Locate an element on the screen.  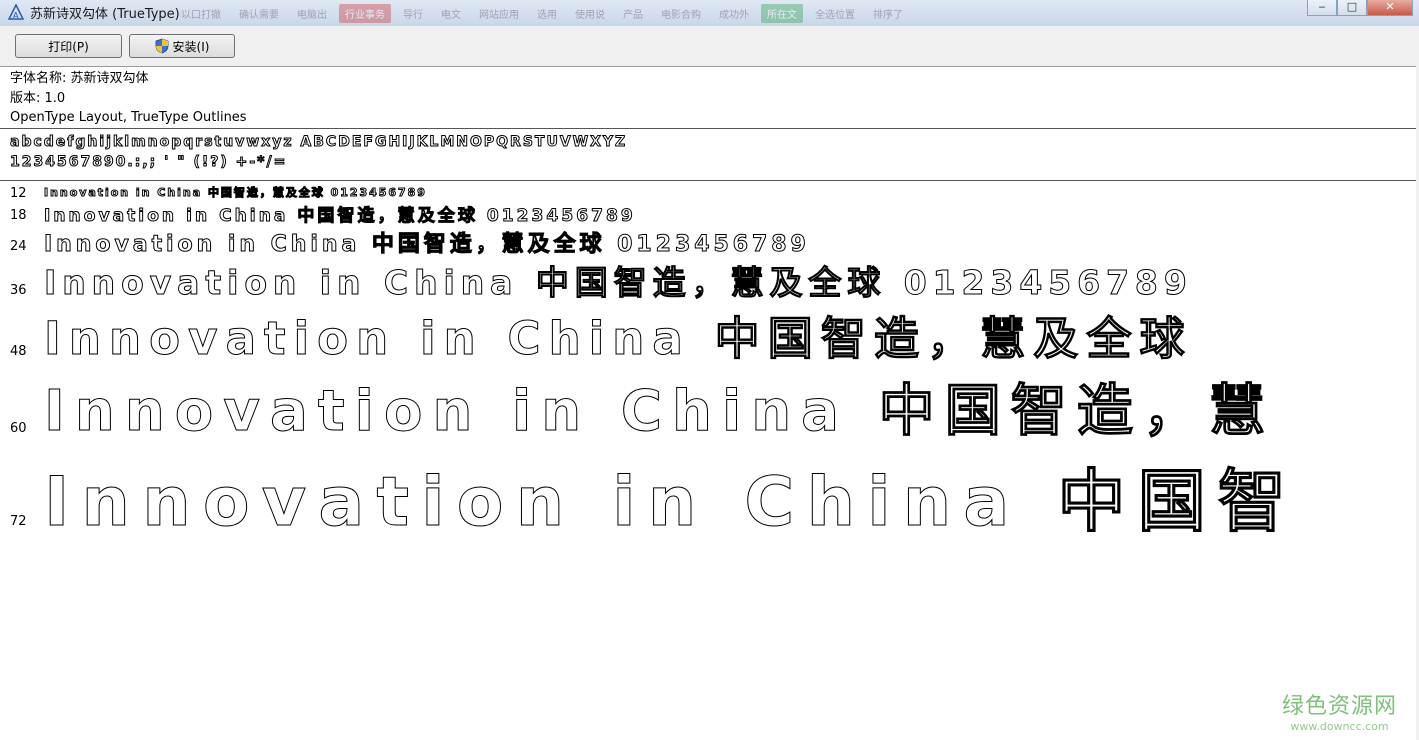
watermark-url: www.downcc.com is located at coordinates (1339, 726).